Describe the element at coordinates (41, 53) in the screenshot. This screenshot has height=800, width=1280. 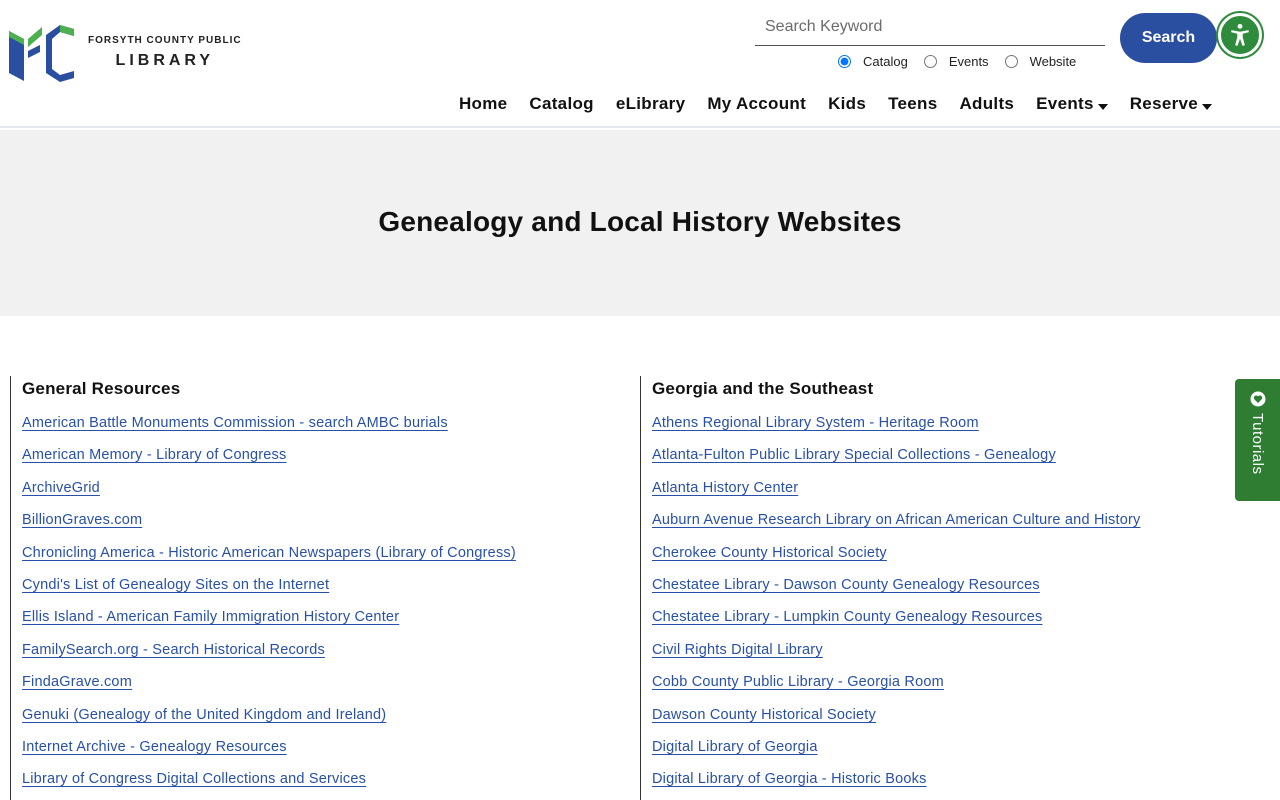
I see `library-logo-icon` at that location.